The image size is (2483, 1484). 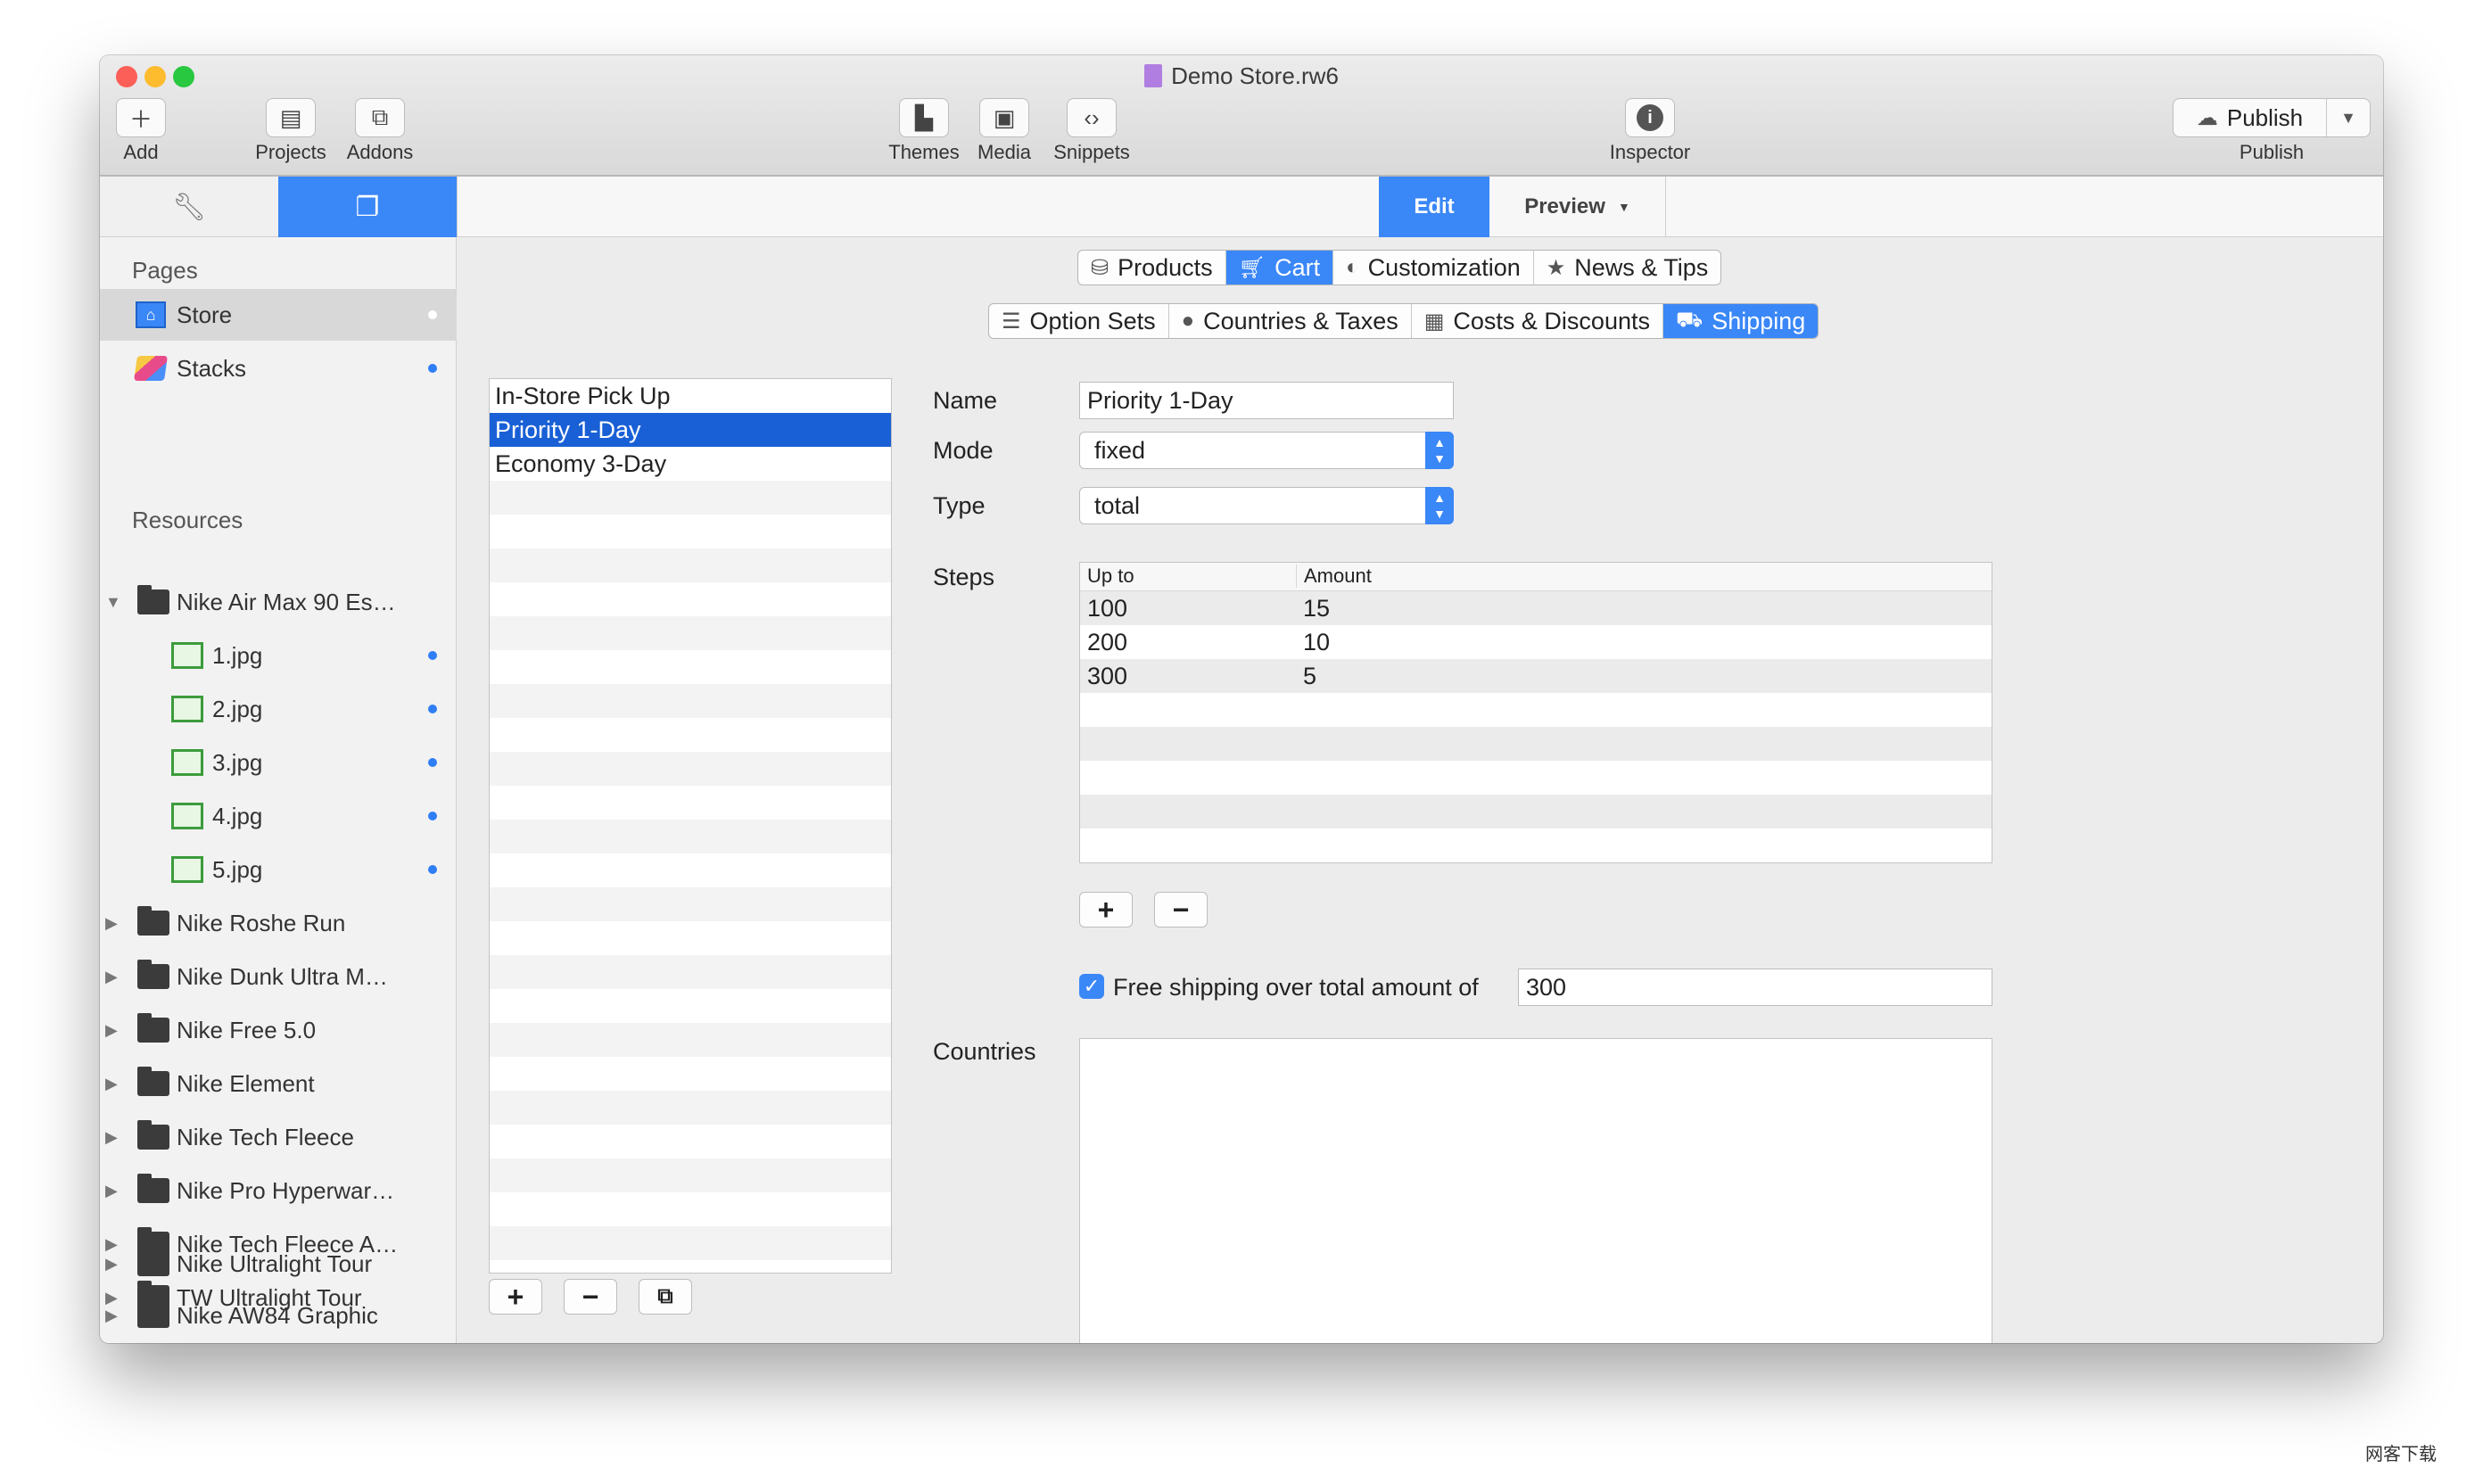 I want to click on preview-label: Preview, so click(x=1564, y=206).